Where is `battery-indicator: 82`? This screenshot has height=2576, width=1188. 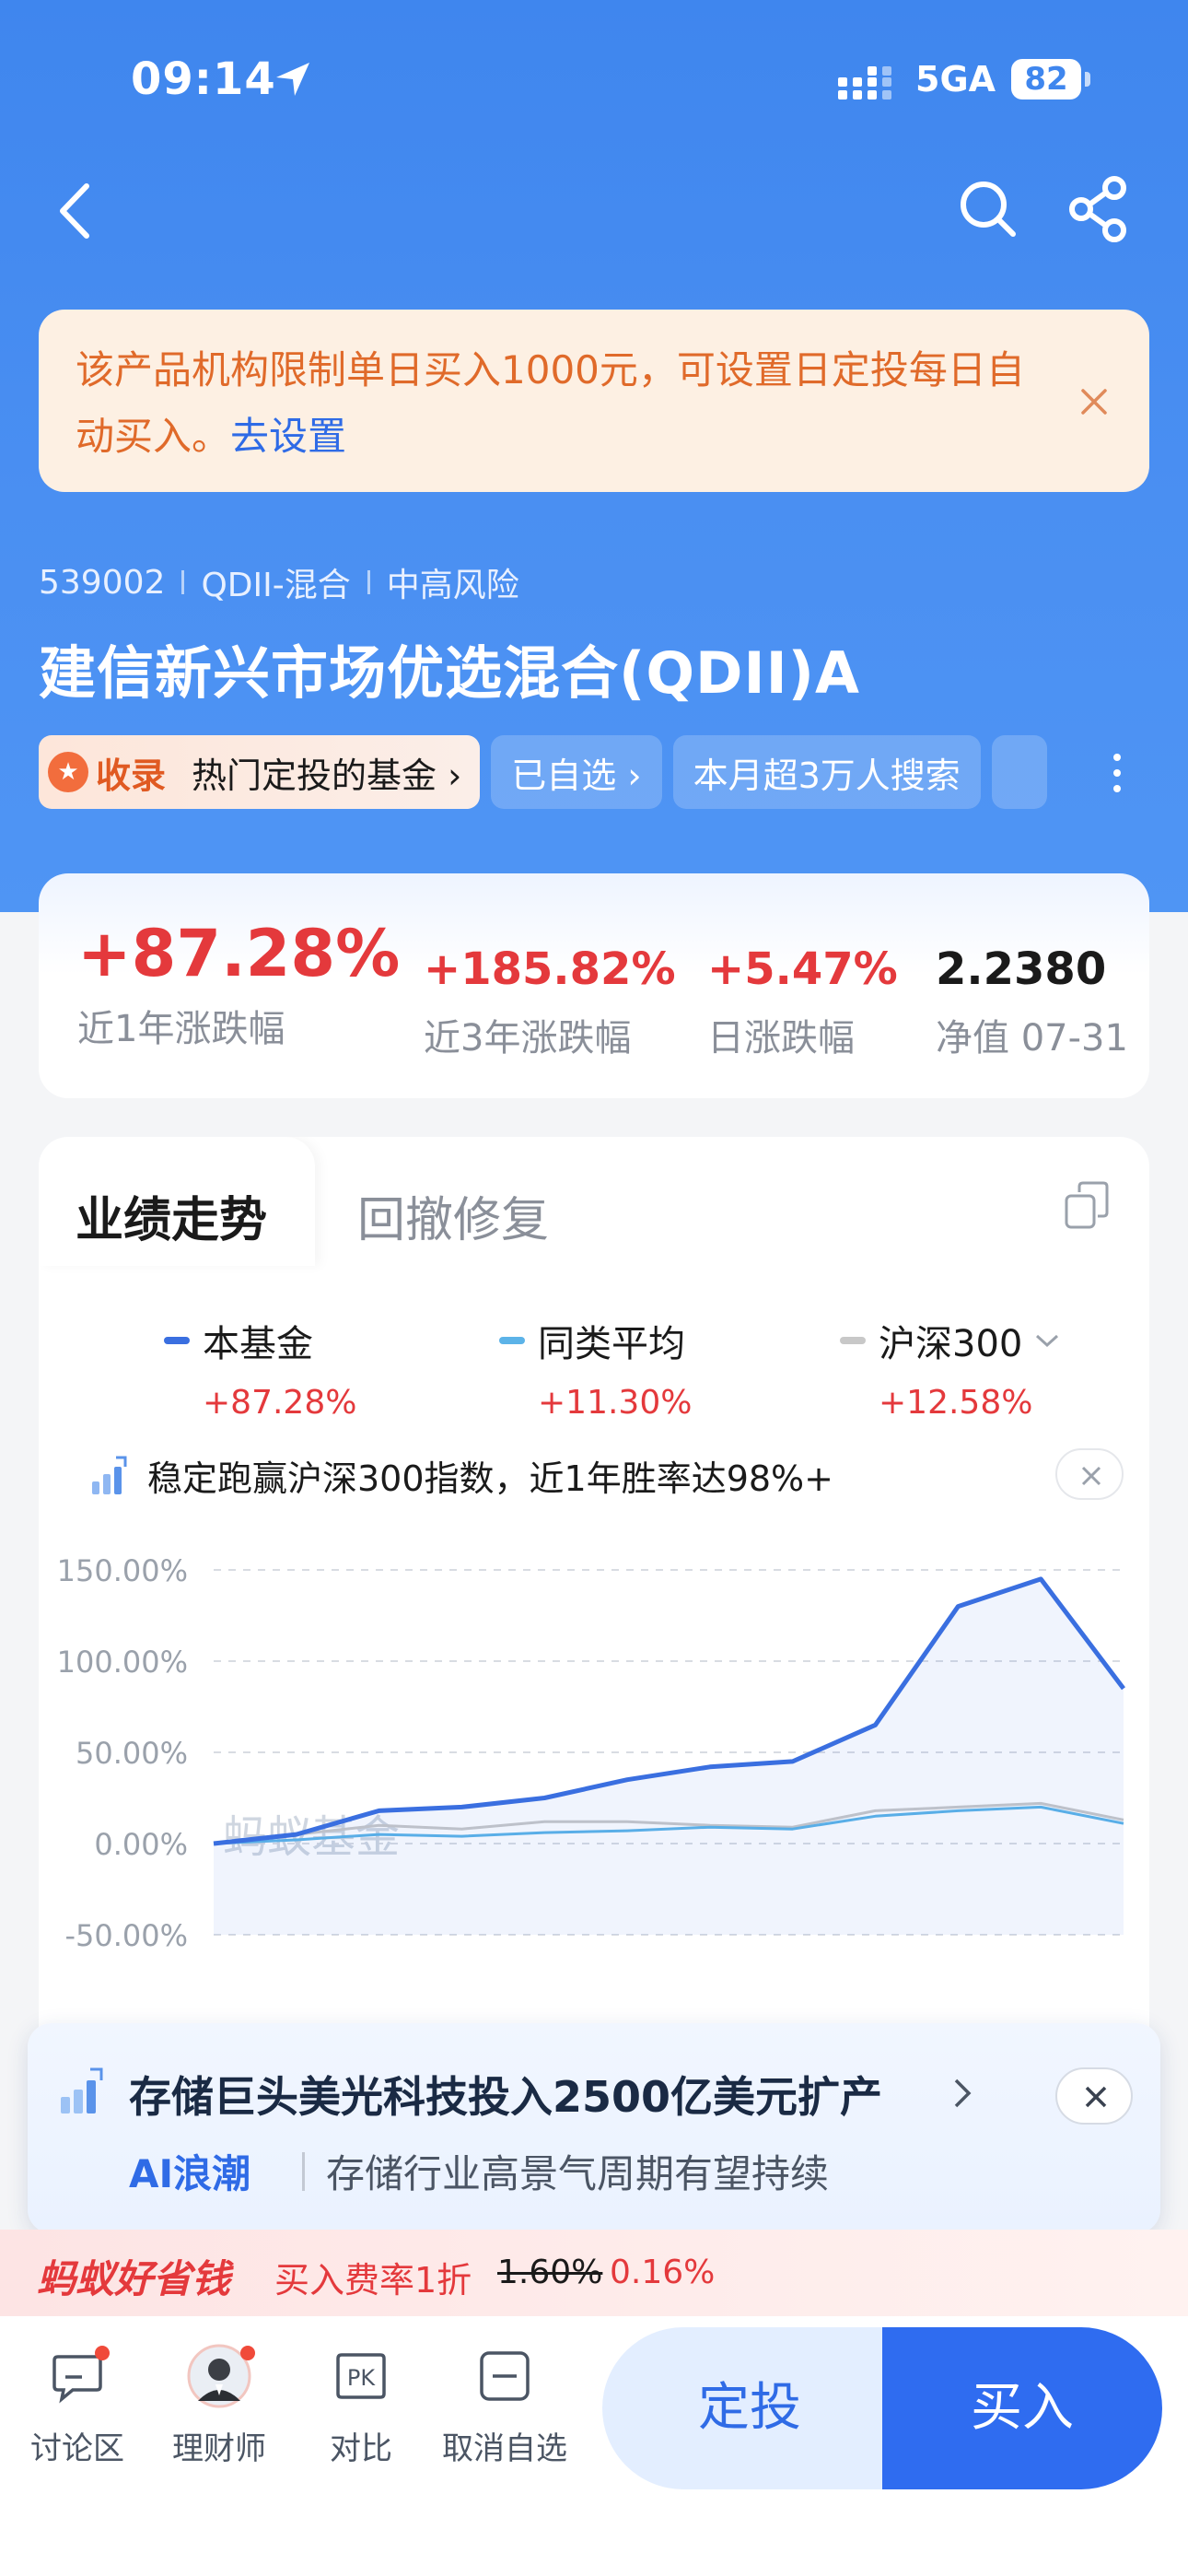 battery-indicator: 82 is located at coordinates (1046, 79).